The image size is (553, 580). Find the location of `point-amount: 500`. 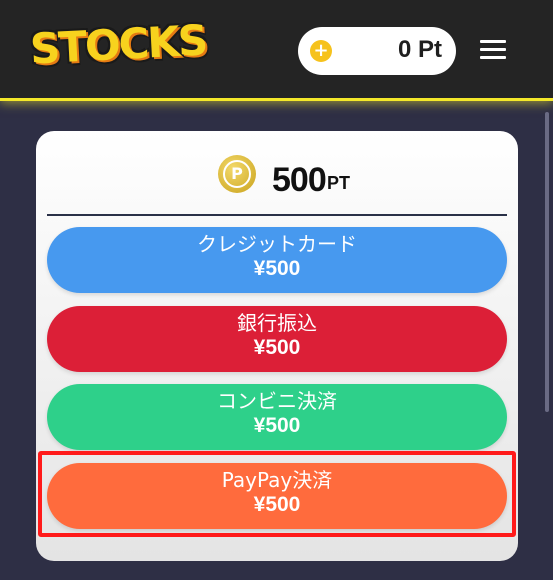

point-amount: 500 is located at coordinates (299, 180).